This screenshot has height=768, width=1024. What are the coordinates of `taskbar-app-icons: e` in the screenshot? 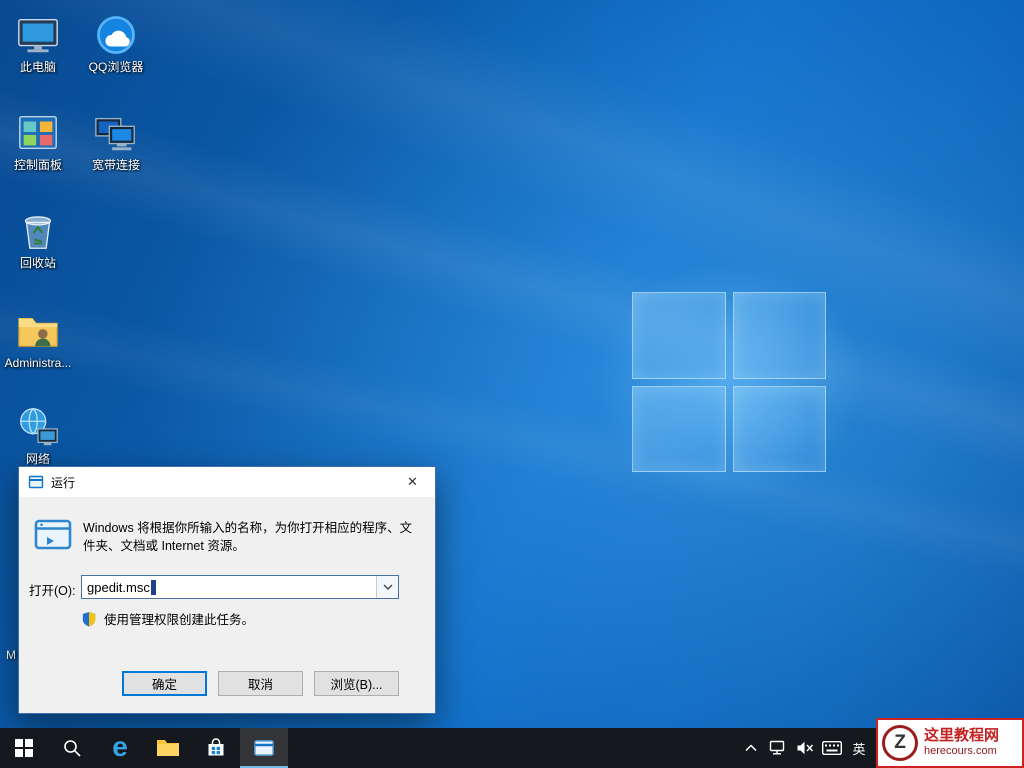 It's located at (144, 748).